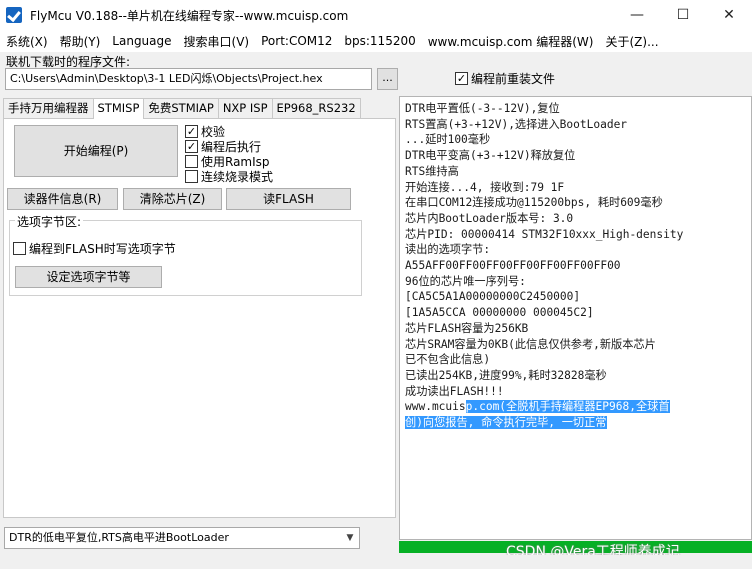 The image size is (752, 569). I want to click on reload-before-program-label: 编程前重装文件, so click(513, 79).